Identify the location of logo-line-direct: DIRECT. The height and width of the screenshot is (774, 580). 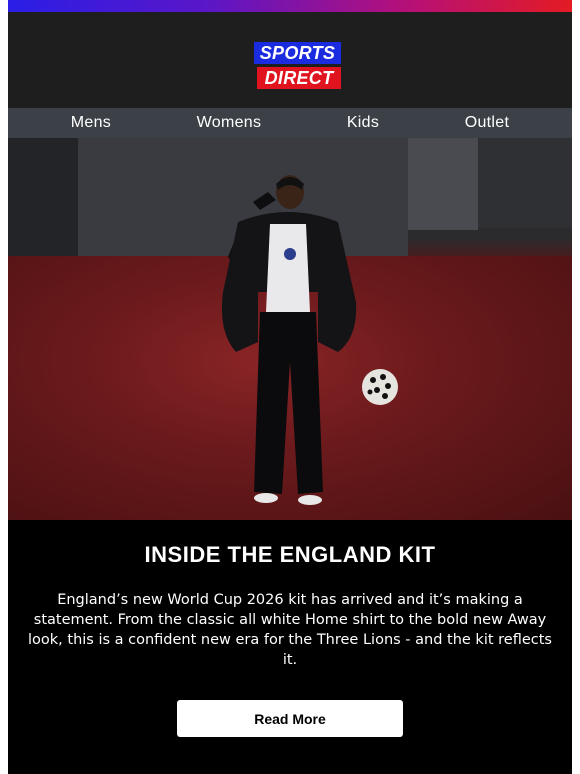
(299, 78).